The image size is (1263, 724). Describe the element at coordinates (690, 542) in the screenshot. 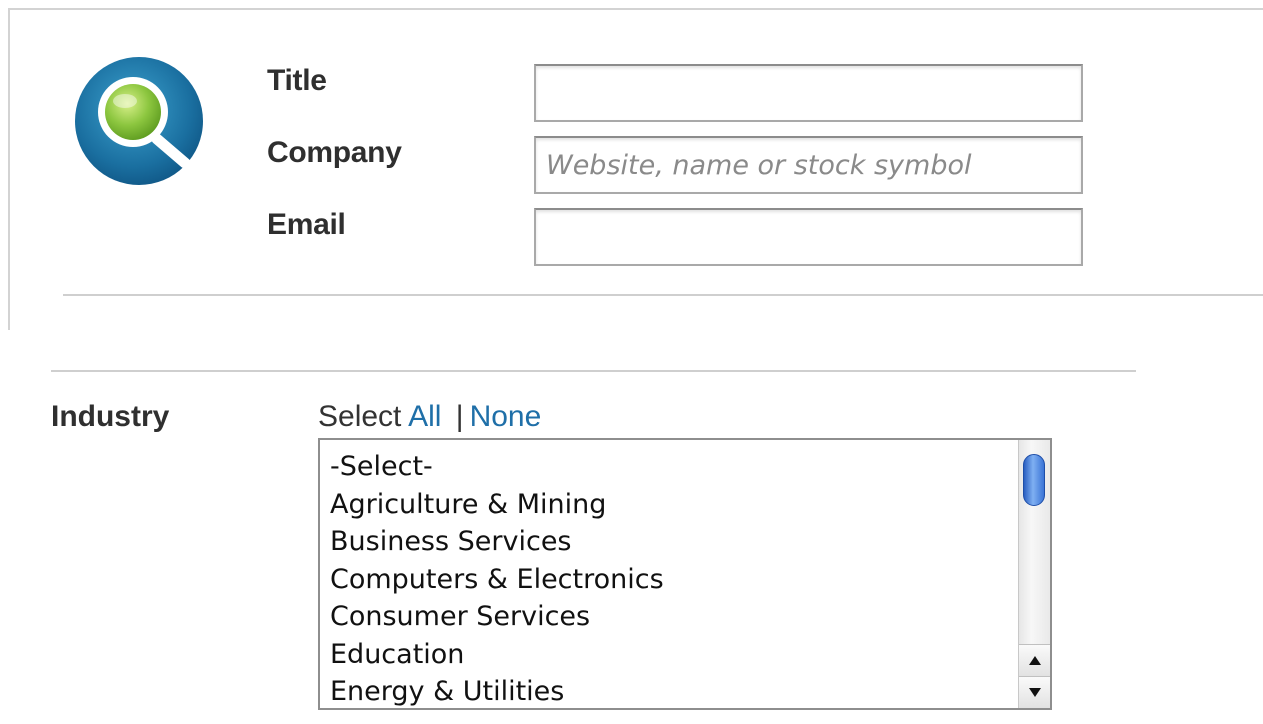

I see `industry-option: Business Services` at that location.